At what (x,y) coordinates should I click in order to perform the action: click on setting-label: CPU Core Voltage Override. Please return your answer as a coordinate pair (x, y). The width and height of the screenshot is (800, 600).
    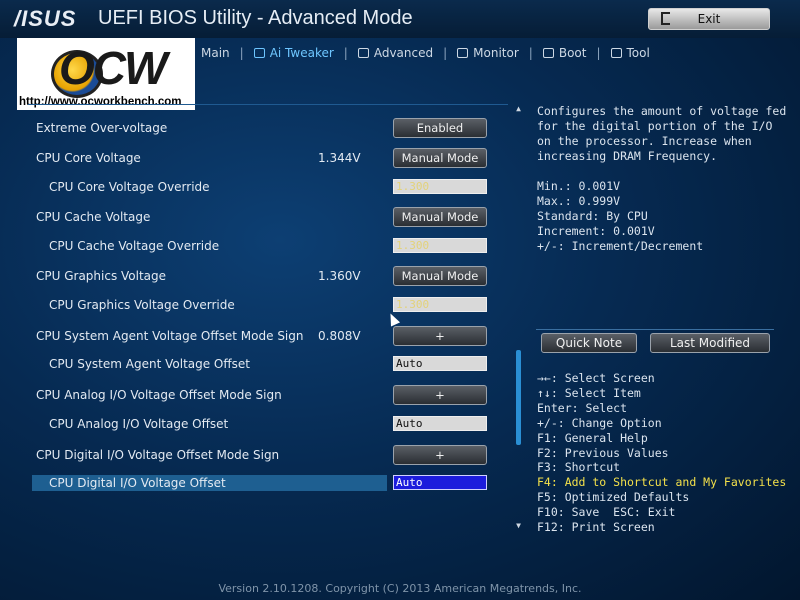
    Looking at the image, I should click on (129, 187).